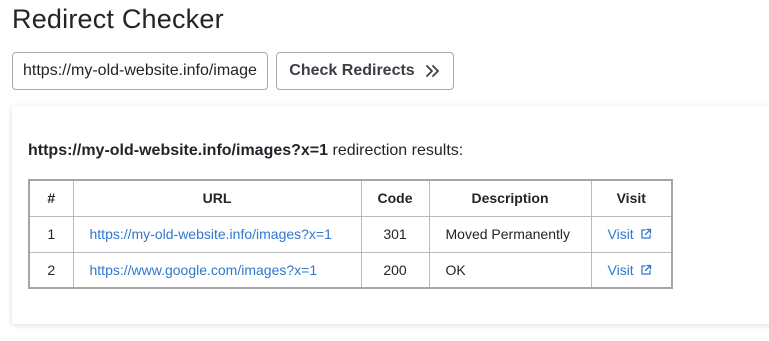 This screenshot has height=341, width=769. Describe the element at coordinates (432, 71) in the screenshot. I see `double-chevron-right-icon` at that location.